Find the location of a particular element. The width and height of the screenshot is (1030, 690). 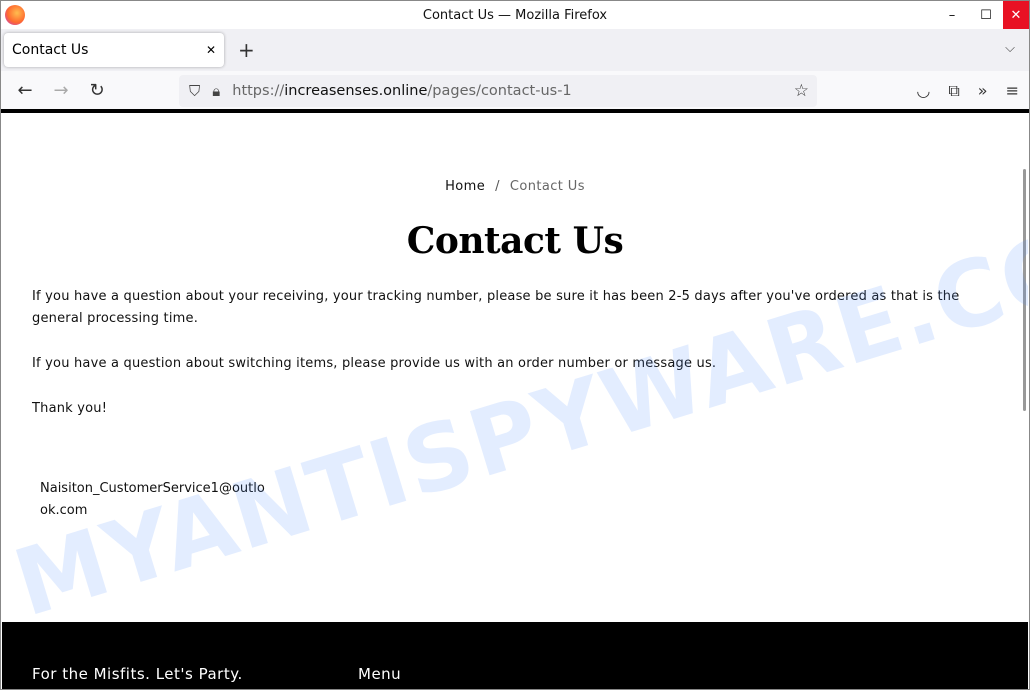

breadcrumb-current: Contact Us is located at coordinates (547, 186).